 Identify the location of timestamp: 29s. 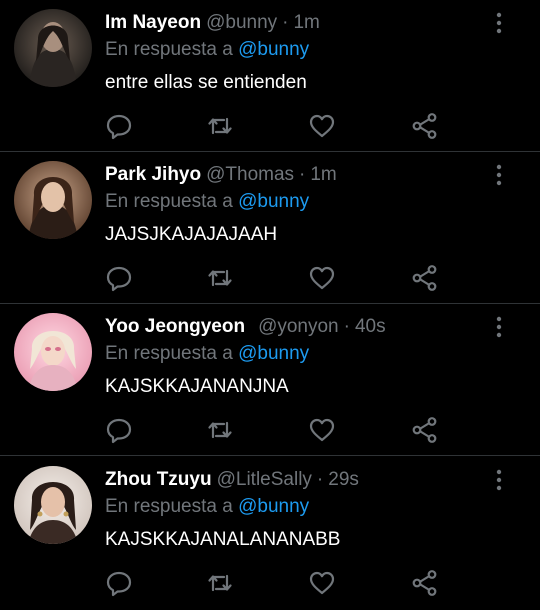
(343, 479).